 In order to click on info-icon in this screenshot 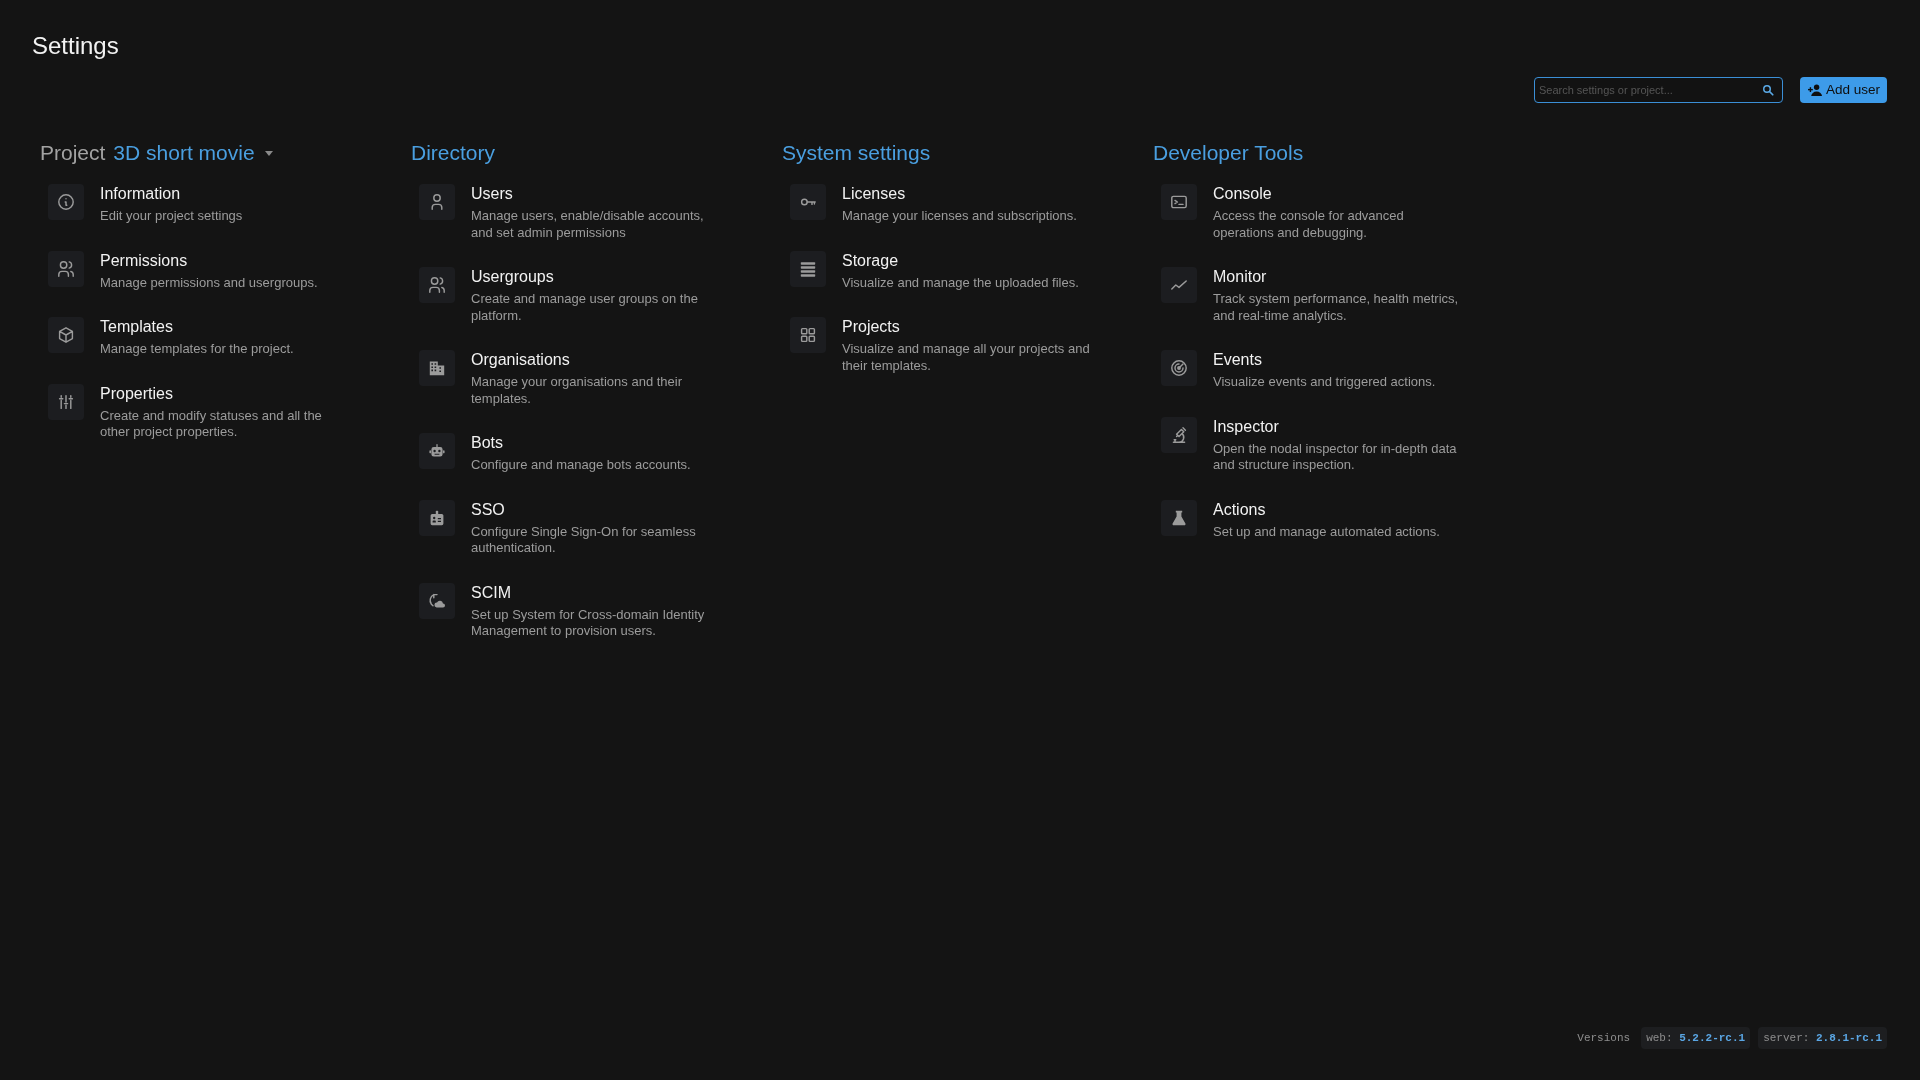, I will do `click(66, 202)`.